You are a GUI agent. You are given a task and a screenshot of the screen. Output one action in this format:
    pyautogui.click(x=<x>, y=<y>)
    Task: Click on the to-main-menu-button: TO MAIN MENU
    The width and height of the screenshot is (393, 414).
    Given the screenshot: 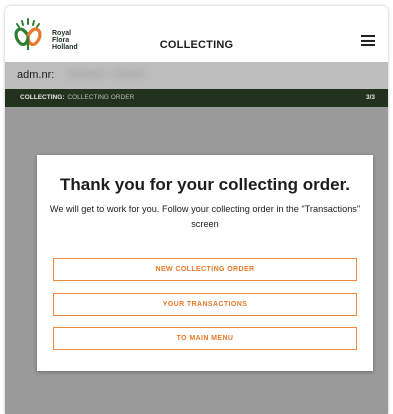 What is the action you would take?
    pyautogui.click(x=205, y=338)
    